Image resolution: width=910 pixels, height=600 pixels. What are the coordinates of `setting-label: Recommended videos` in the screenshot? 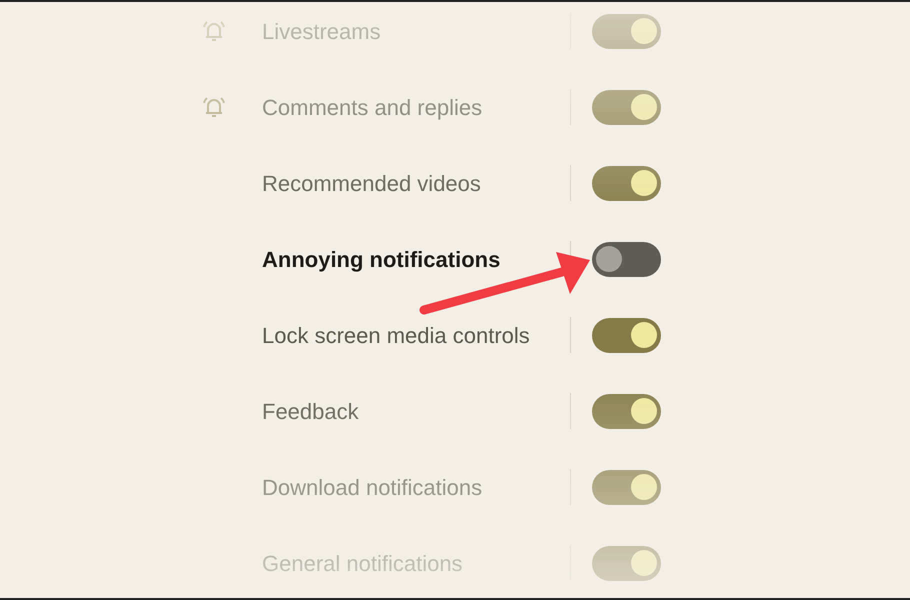 It's located at (372, 184).